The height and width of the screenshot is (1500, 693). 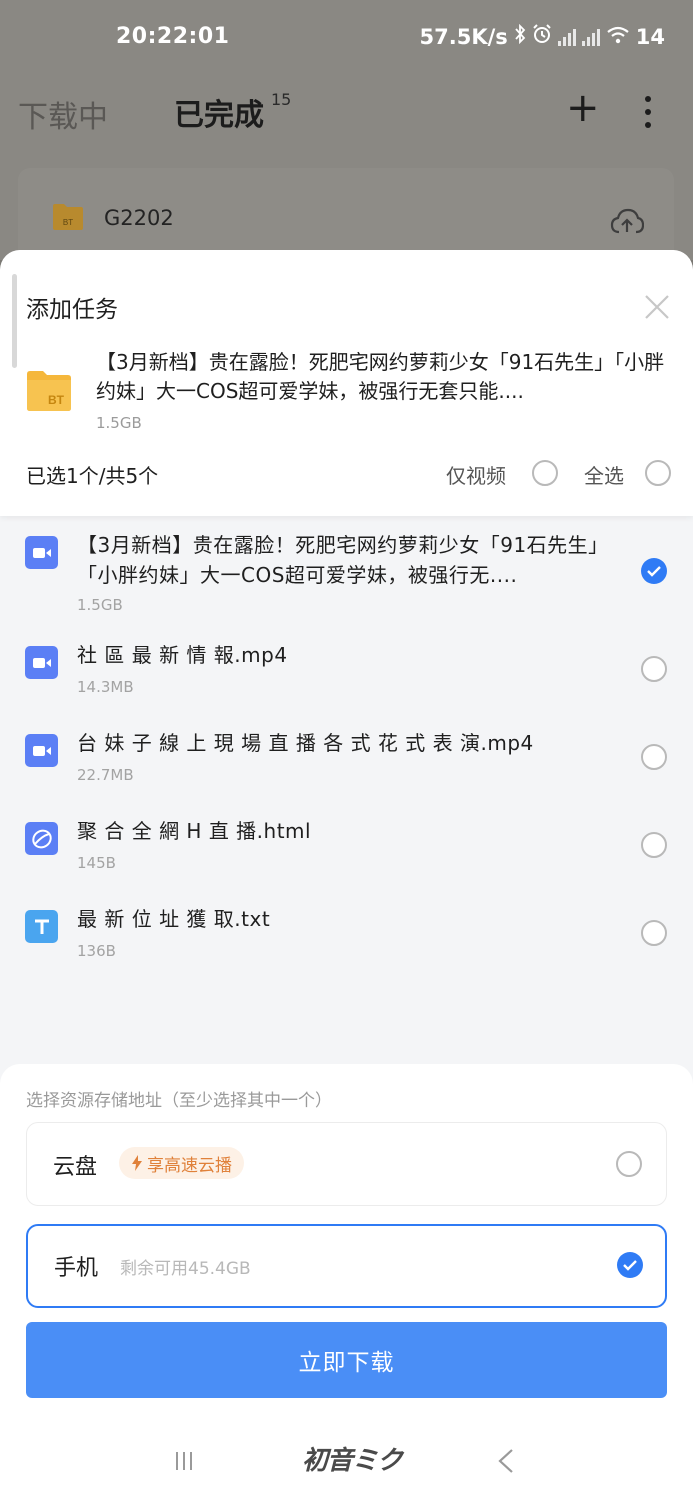 What do you see at coordinates (41, 838) in the screenshot?
I see `html-file-icon` at bounding box center [41, 838].